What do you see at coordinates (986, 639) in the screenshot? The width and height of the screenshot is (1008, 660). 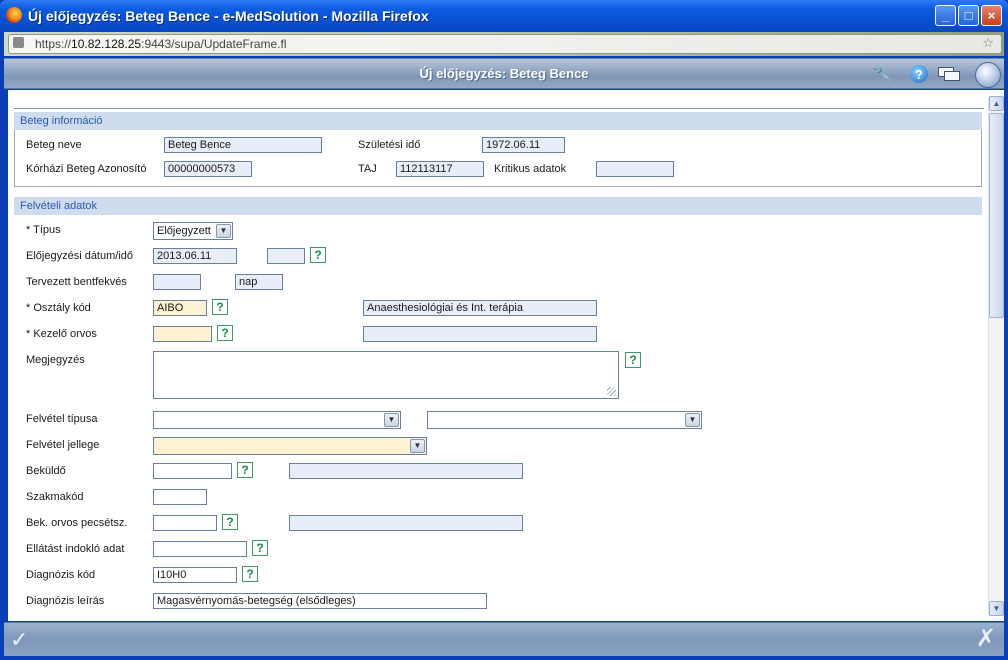 I see `cancel-button: ✗` at bounding box center [986, 639].